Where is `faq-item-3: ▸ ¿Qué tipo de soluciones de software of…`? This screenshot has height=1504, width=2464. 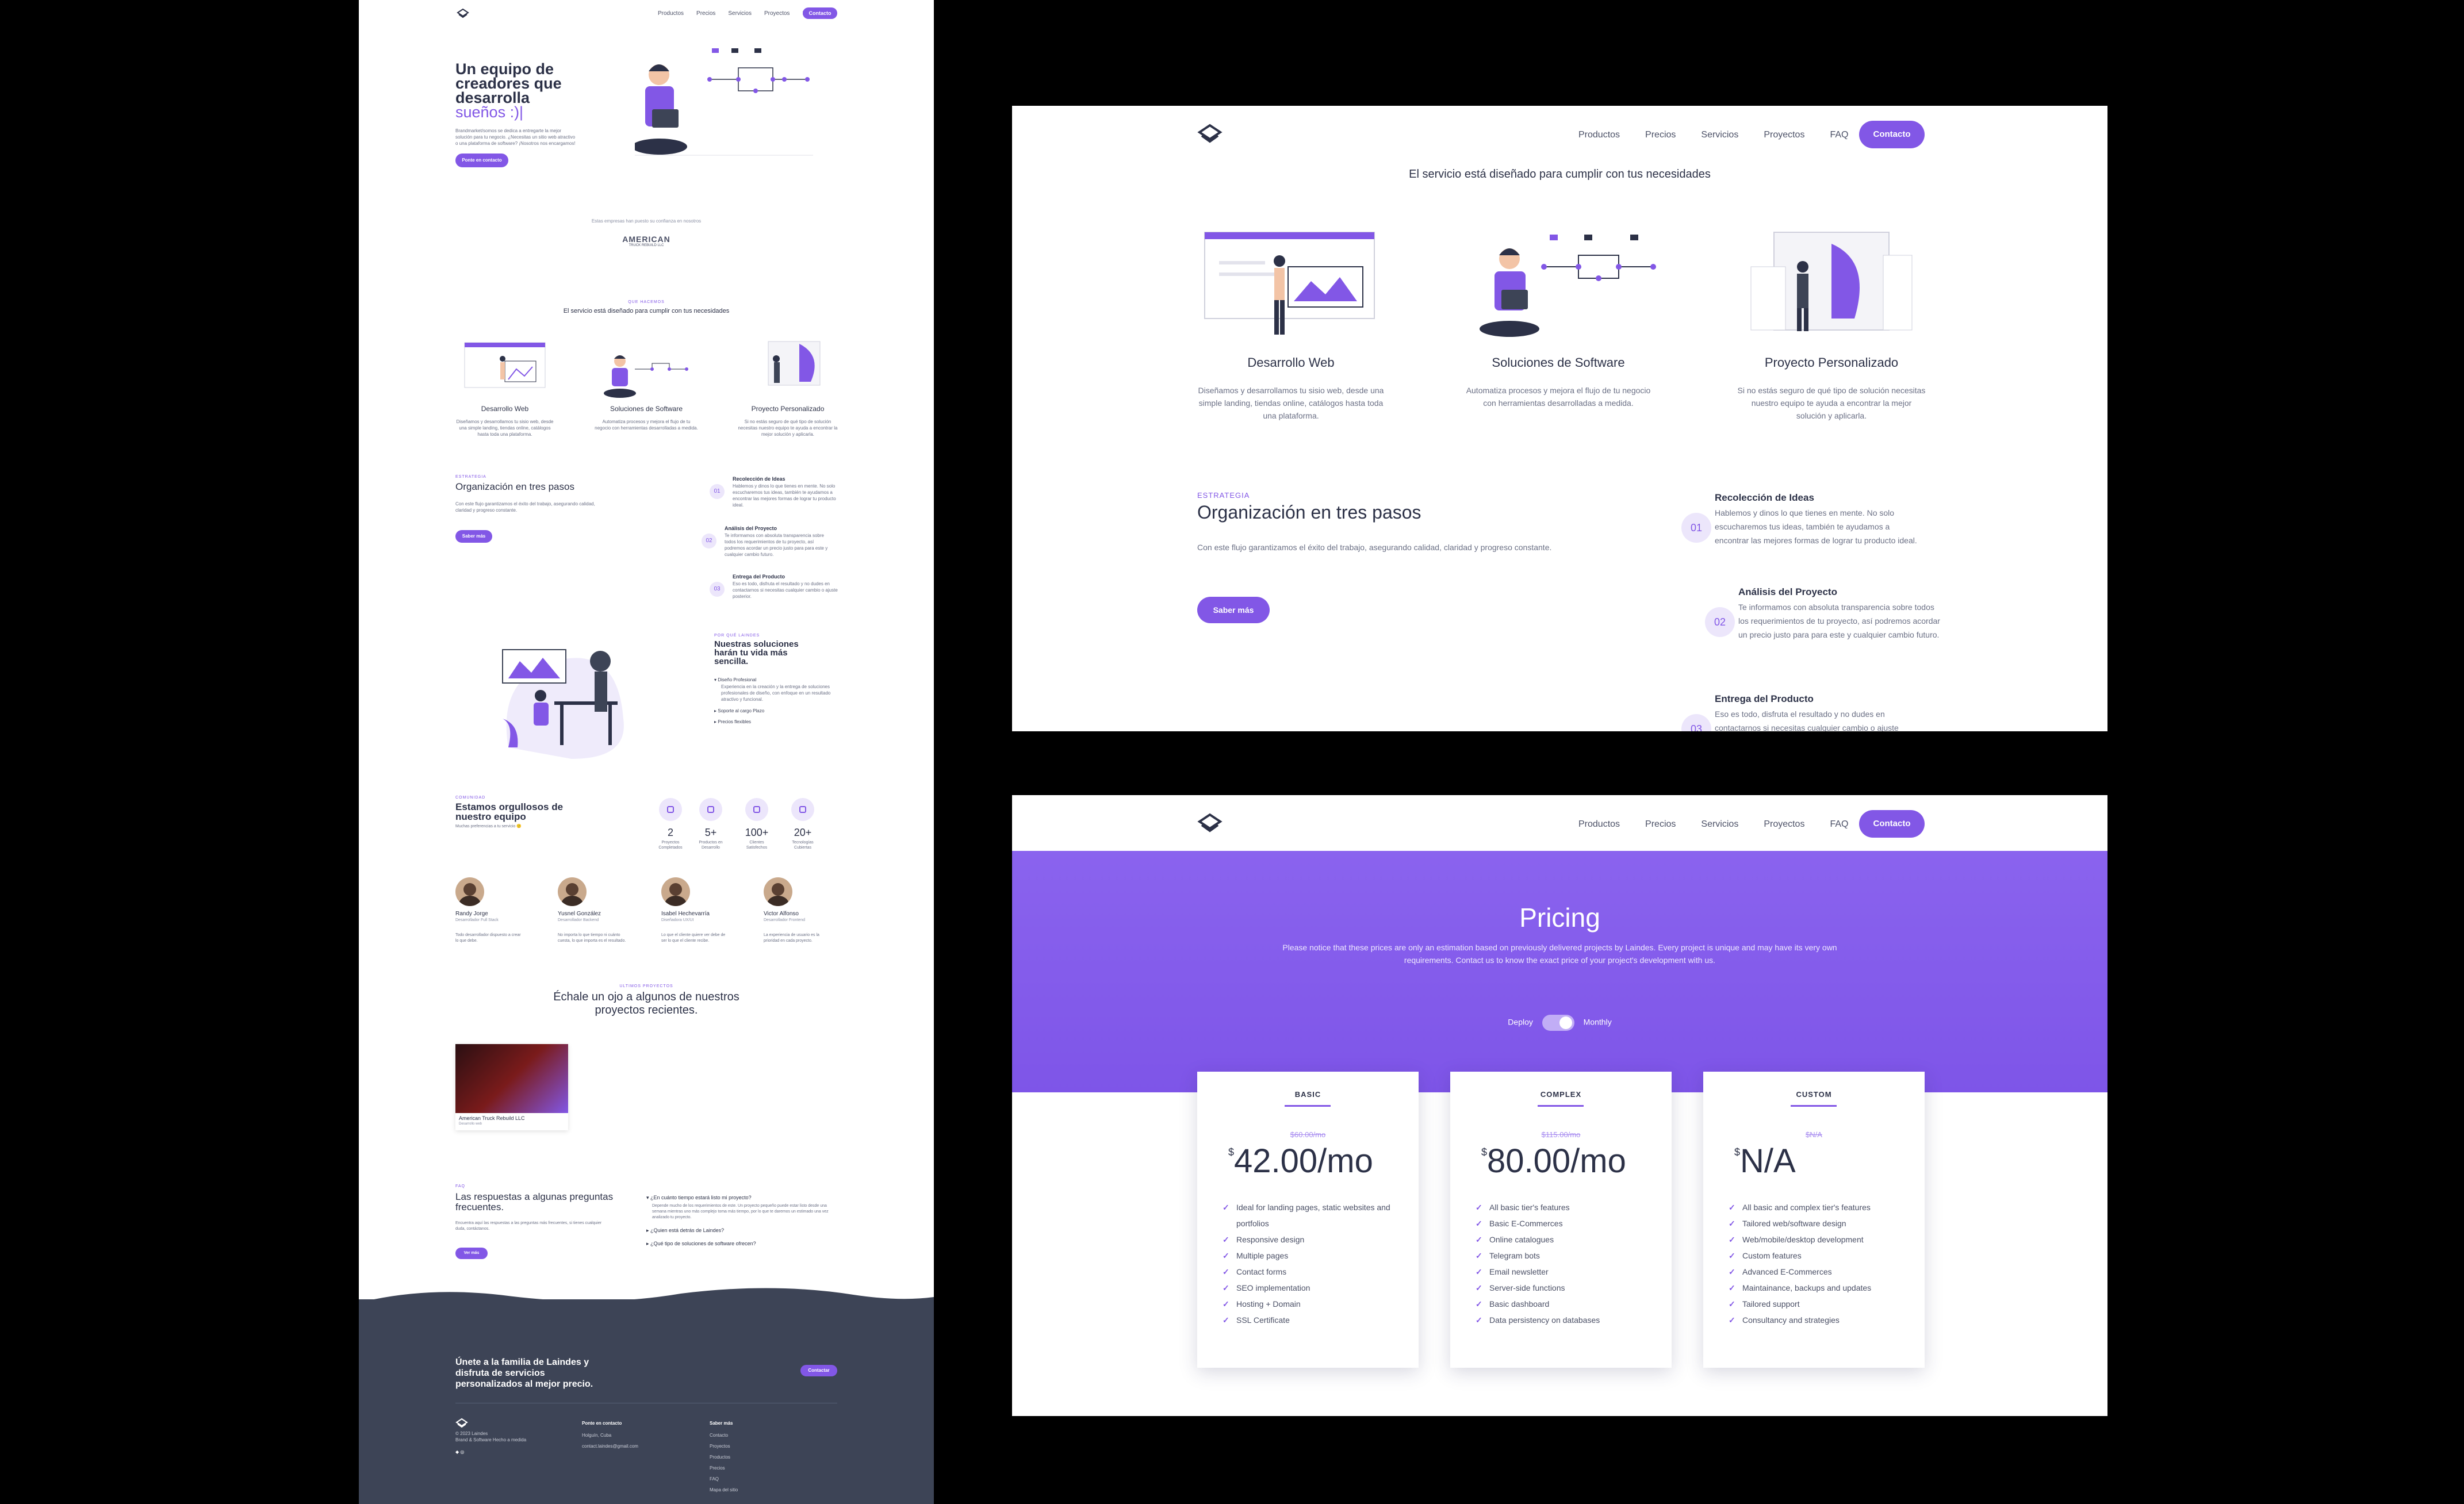 faq-item-3: ▸ ¿Qué tipo de soluciones de software of… is located at coordinates (744, 1244).